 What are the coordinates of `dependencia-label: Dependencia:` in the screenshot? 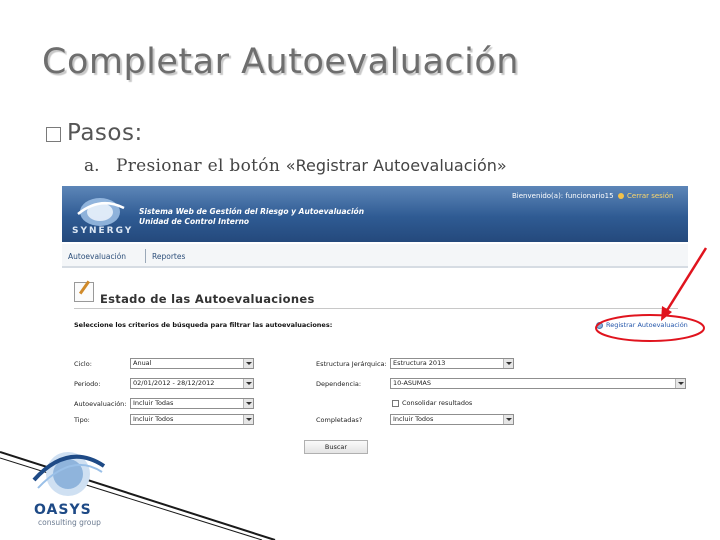 It's located at (339, 384).